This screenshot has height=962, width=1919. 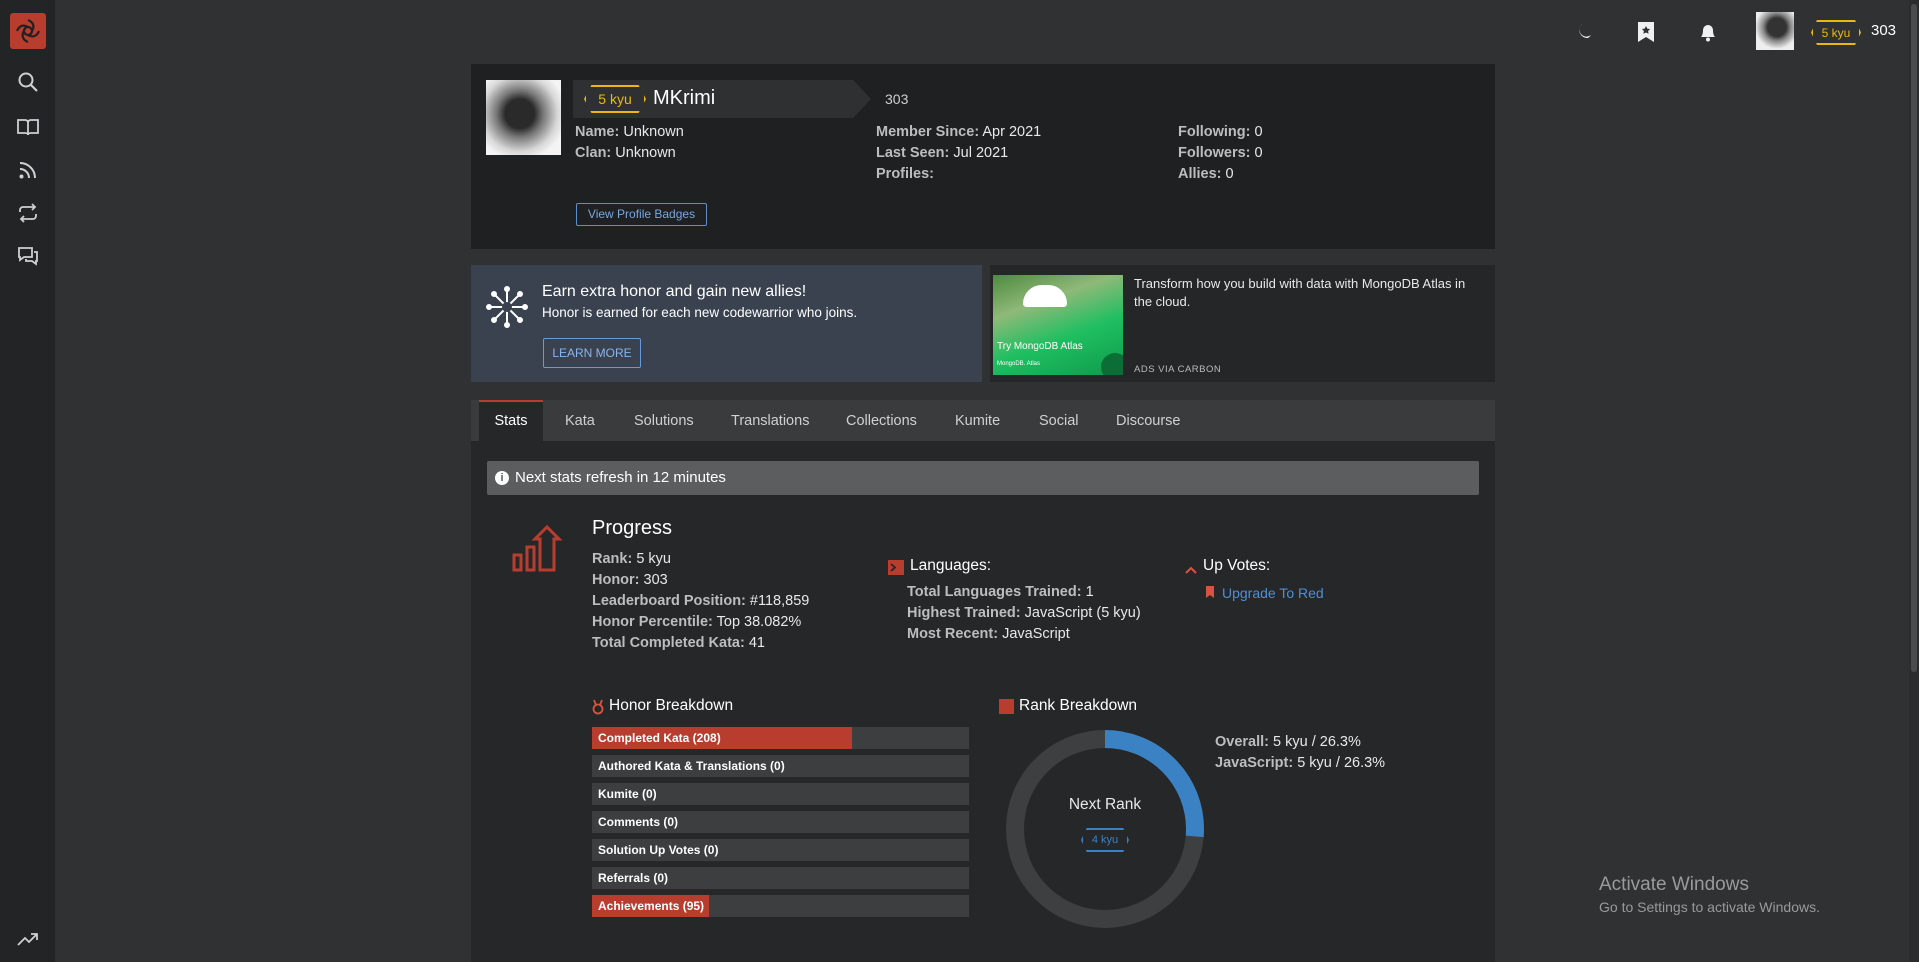 I want to click on logo-icon, so click(x=28, y=31).